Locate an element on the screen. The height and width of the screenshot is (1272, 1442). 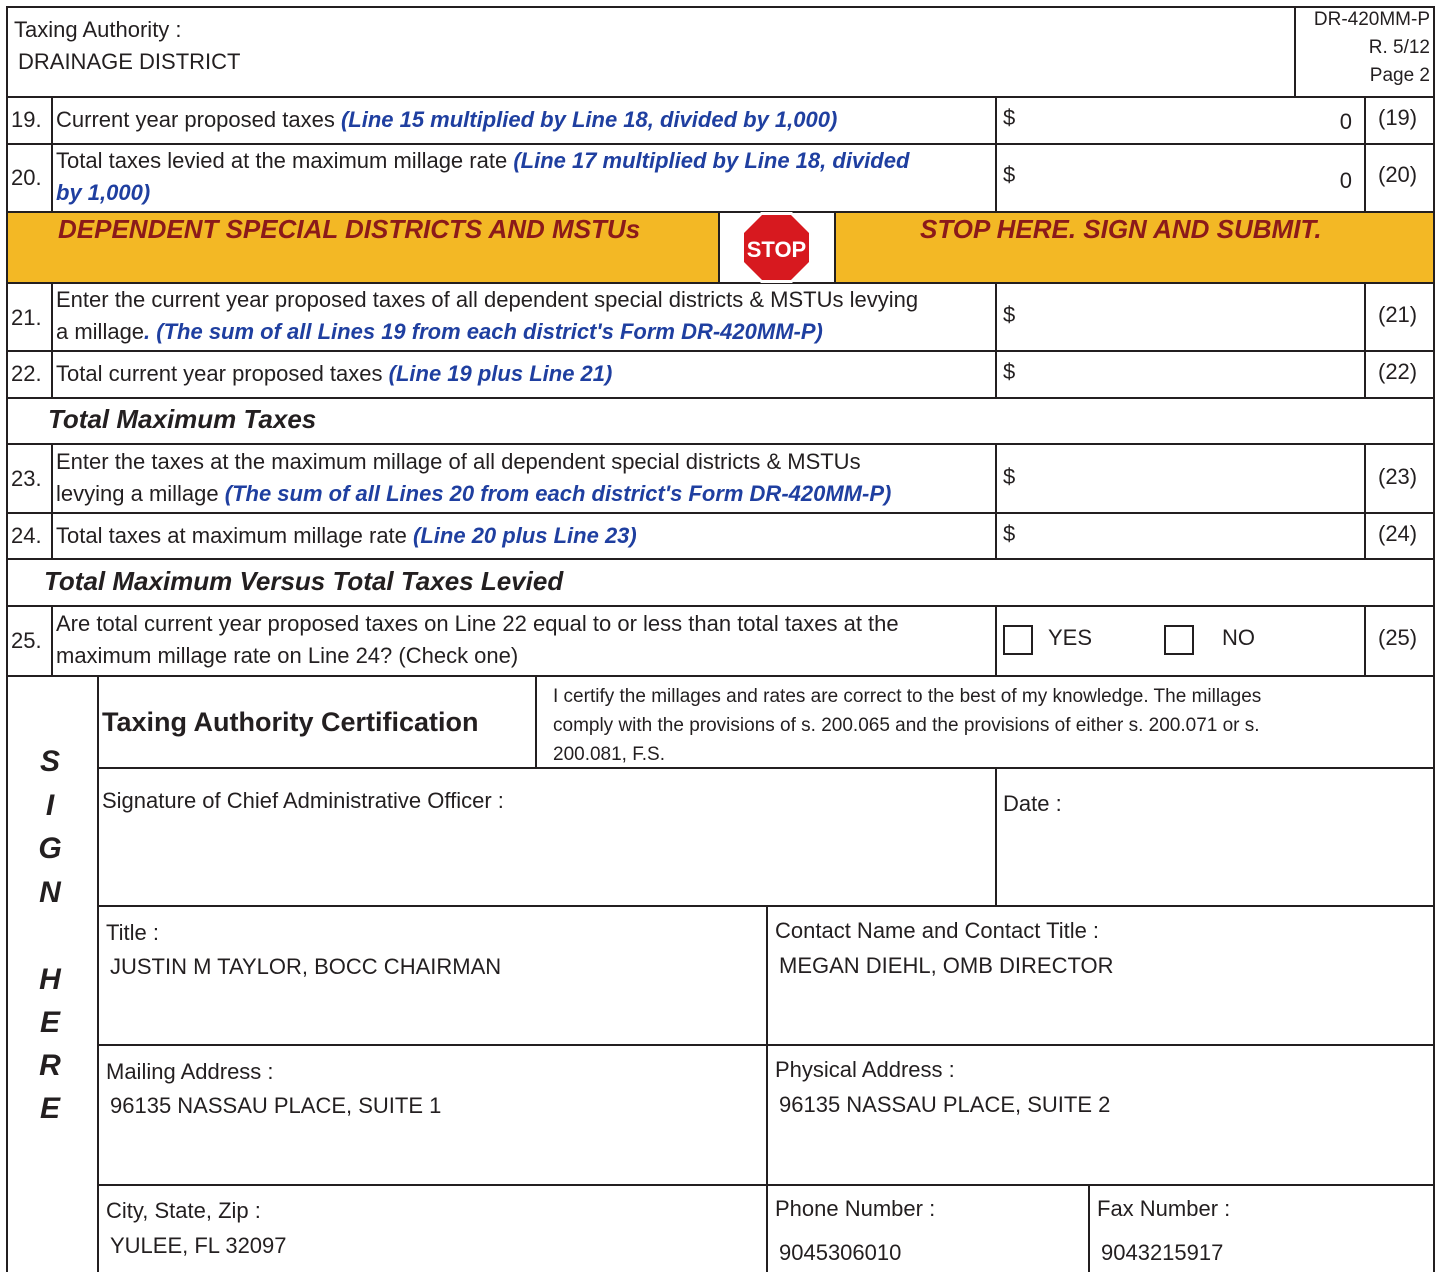
rule-19-top is located at coordinates (720, 97).